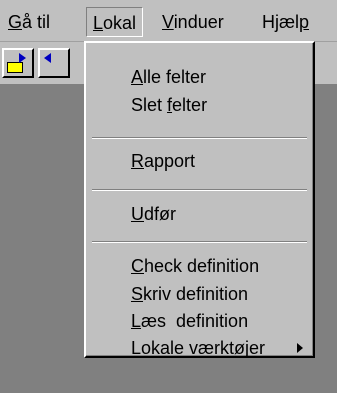 This screenshot has width=337, height=393. Describe the element at coordinates (199, 161) in the screenshot. I see `menu-item-rapport: Rapport` at that location.